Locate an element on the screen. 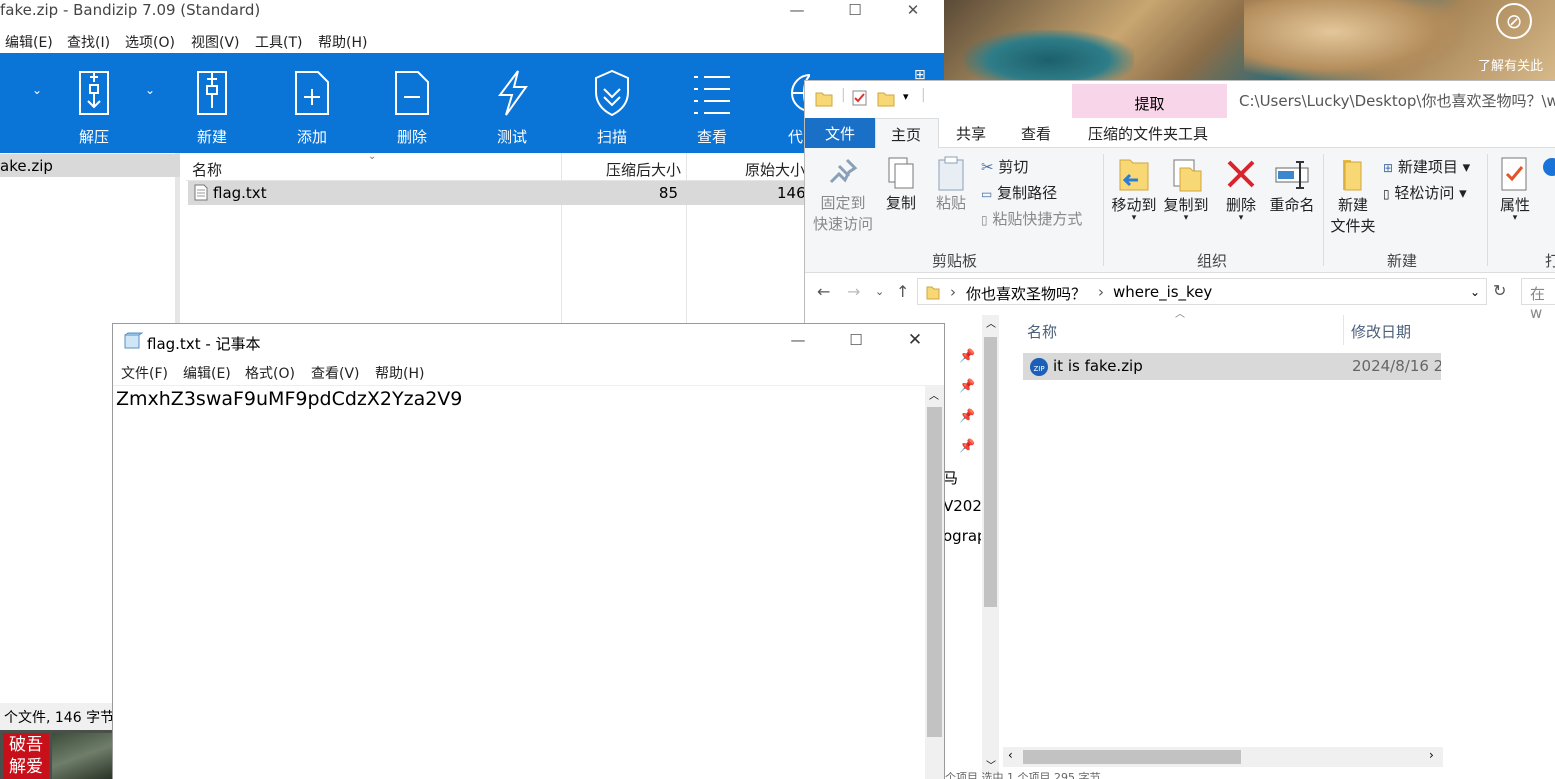 This screenshot has height=779, width=1555. new-folder-icon is located at coordinates (886, 98).